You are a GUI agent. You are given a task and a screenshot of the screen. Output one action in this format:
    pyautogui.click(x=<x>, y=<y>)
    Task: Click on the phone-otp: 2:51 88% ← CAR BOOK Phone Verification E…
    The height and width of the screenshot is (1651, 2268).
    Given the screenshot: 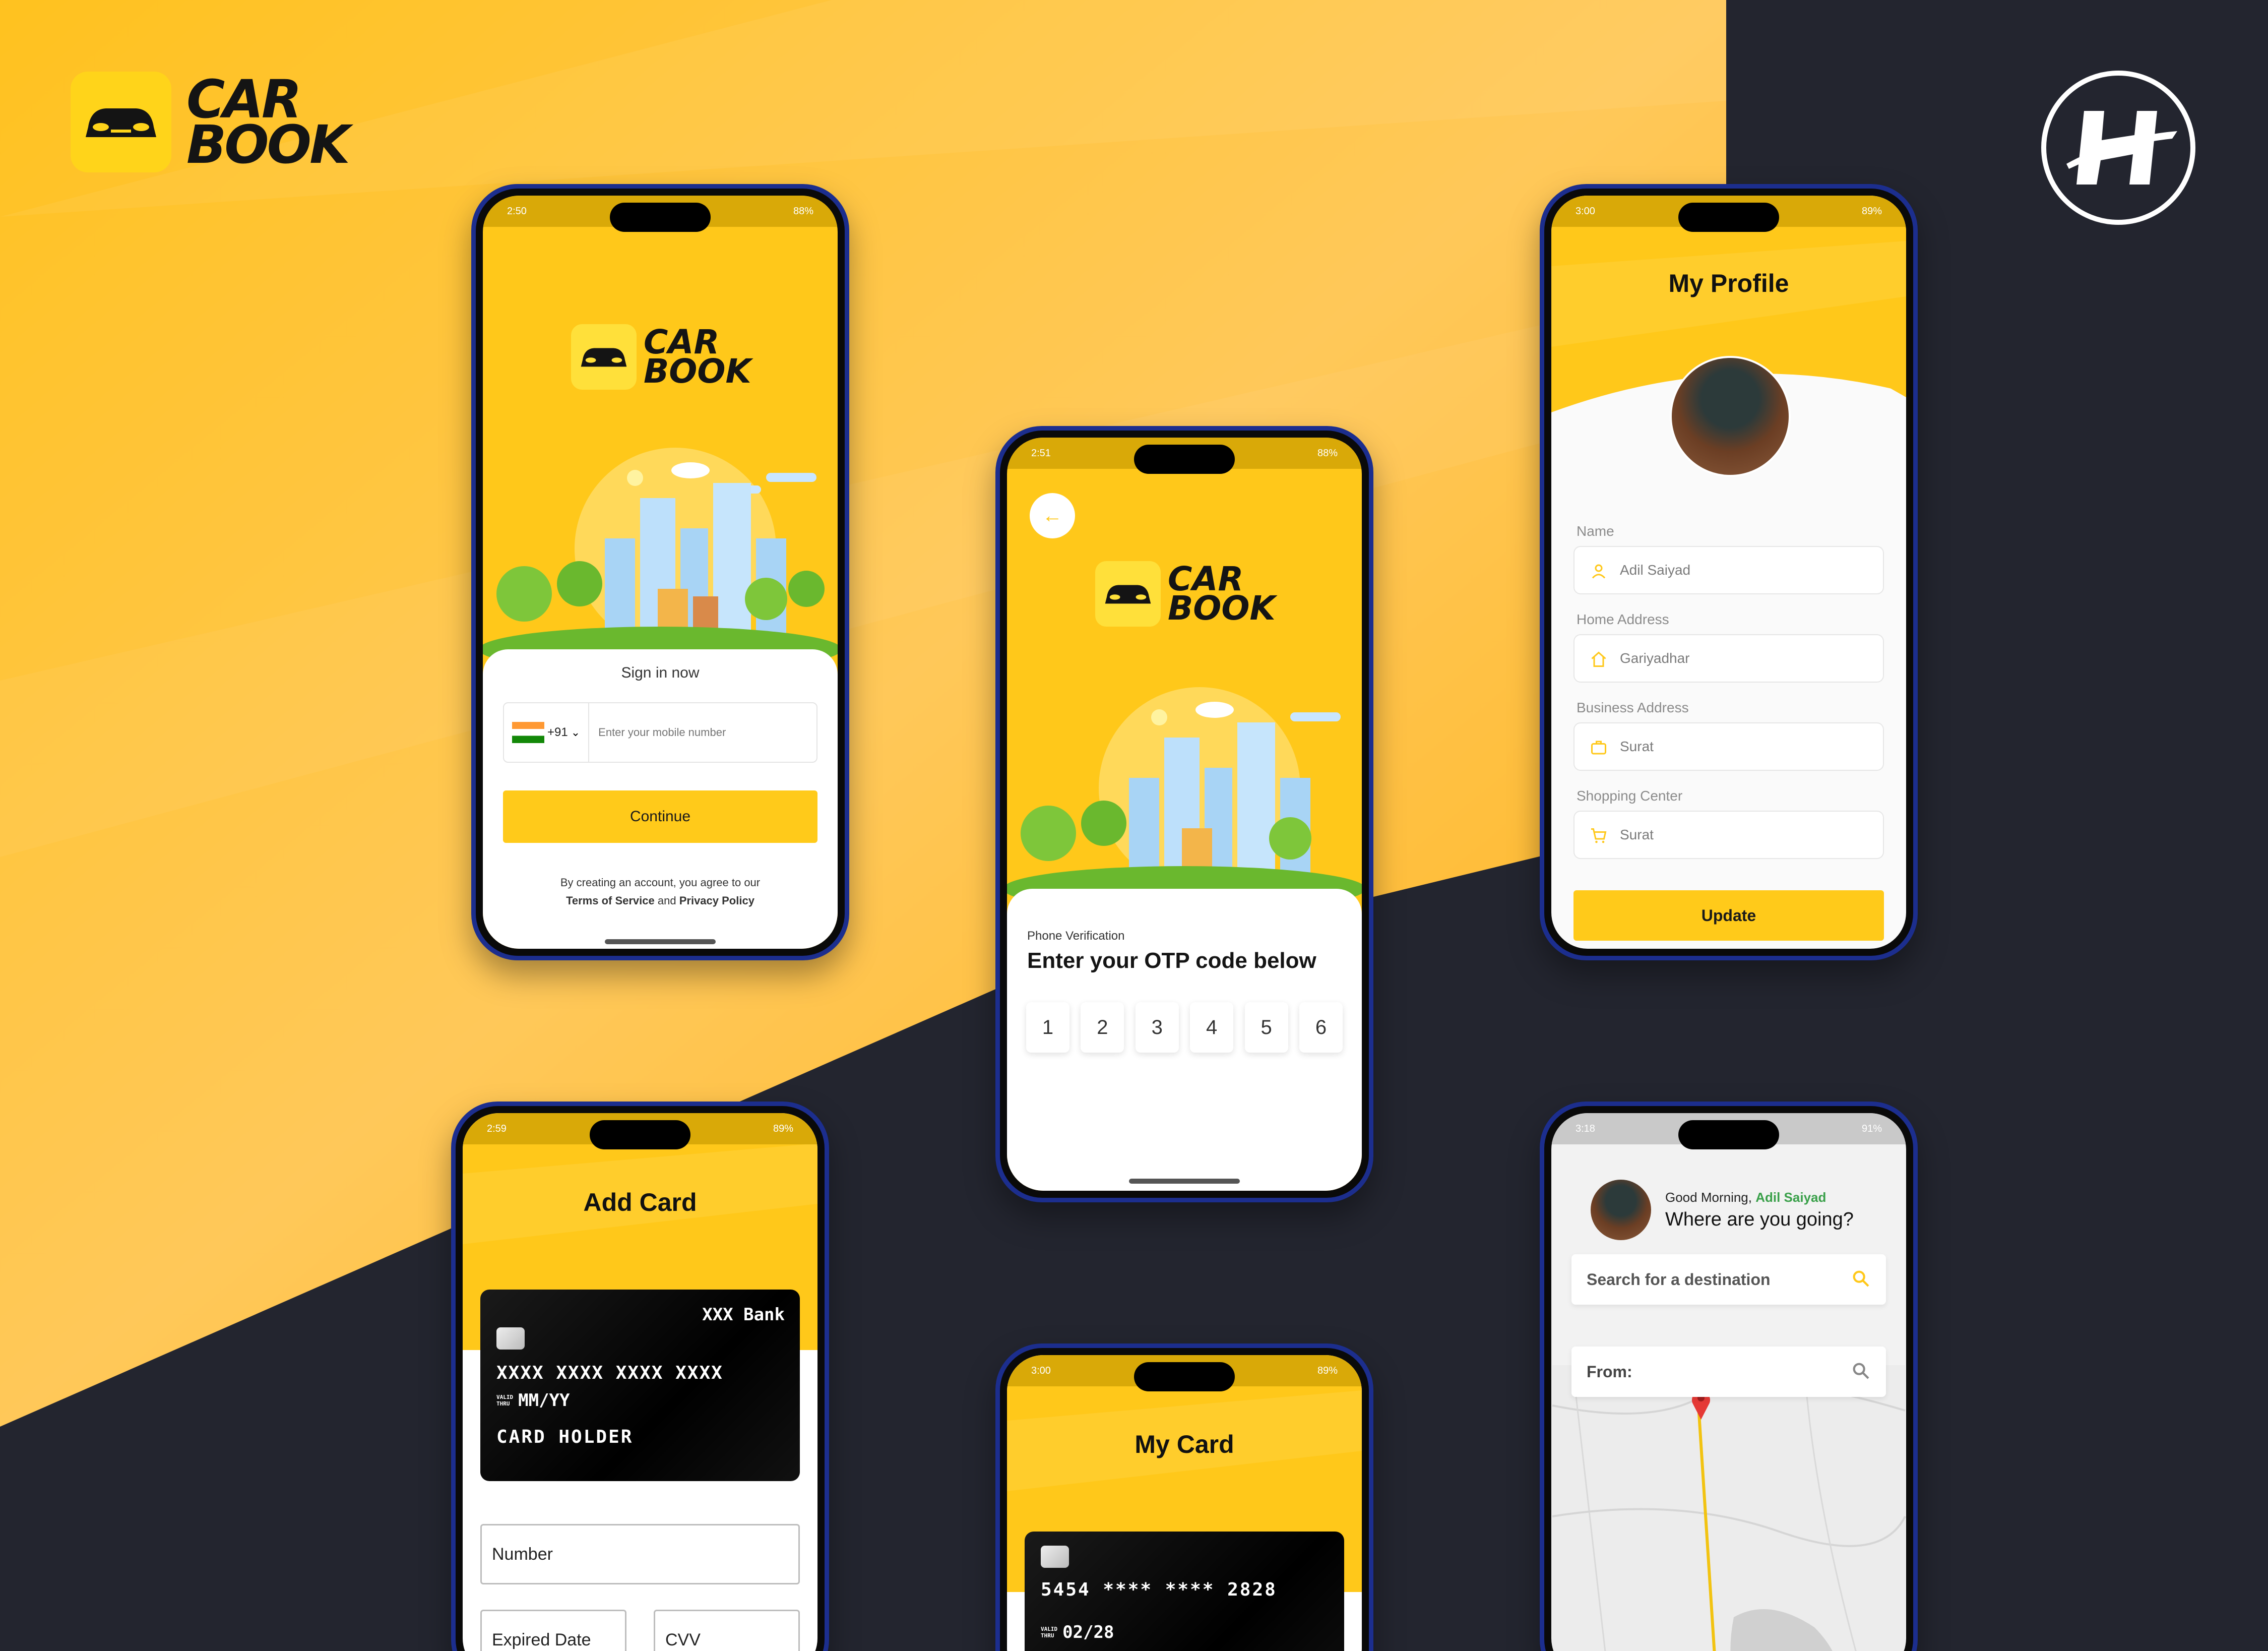 What is the action you would take?
    pyautogui.click(x=1184, y=814)
    